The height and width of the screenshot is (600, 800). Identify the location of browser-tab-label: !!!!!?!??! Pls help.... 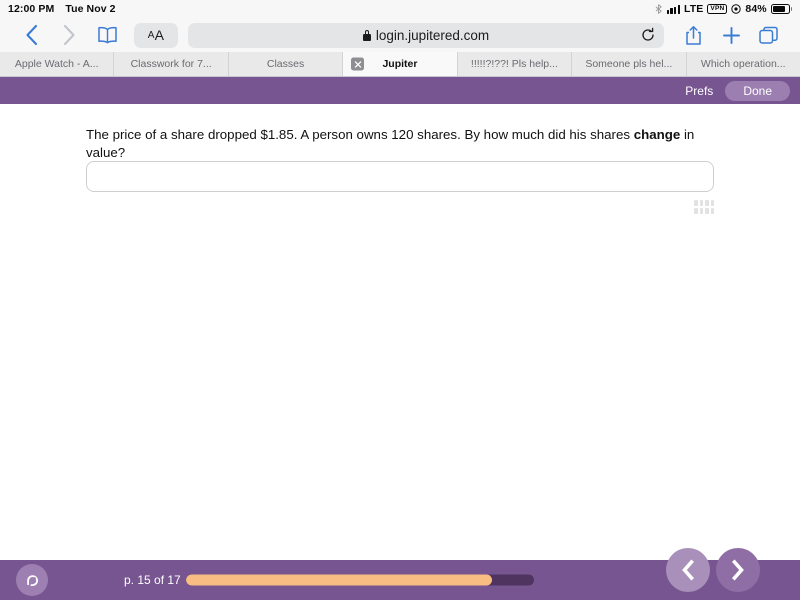
(514, 64).